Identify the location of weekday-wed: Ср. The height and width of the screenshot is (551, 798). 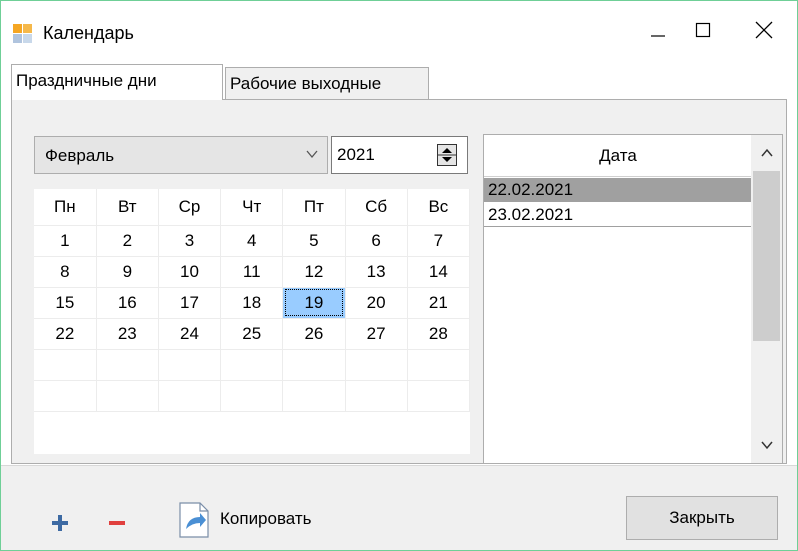
(190, 207).